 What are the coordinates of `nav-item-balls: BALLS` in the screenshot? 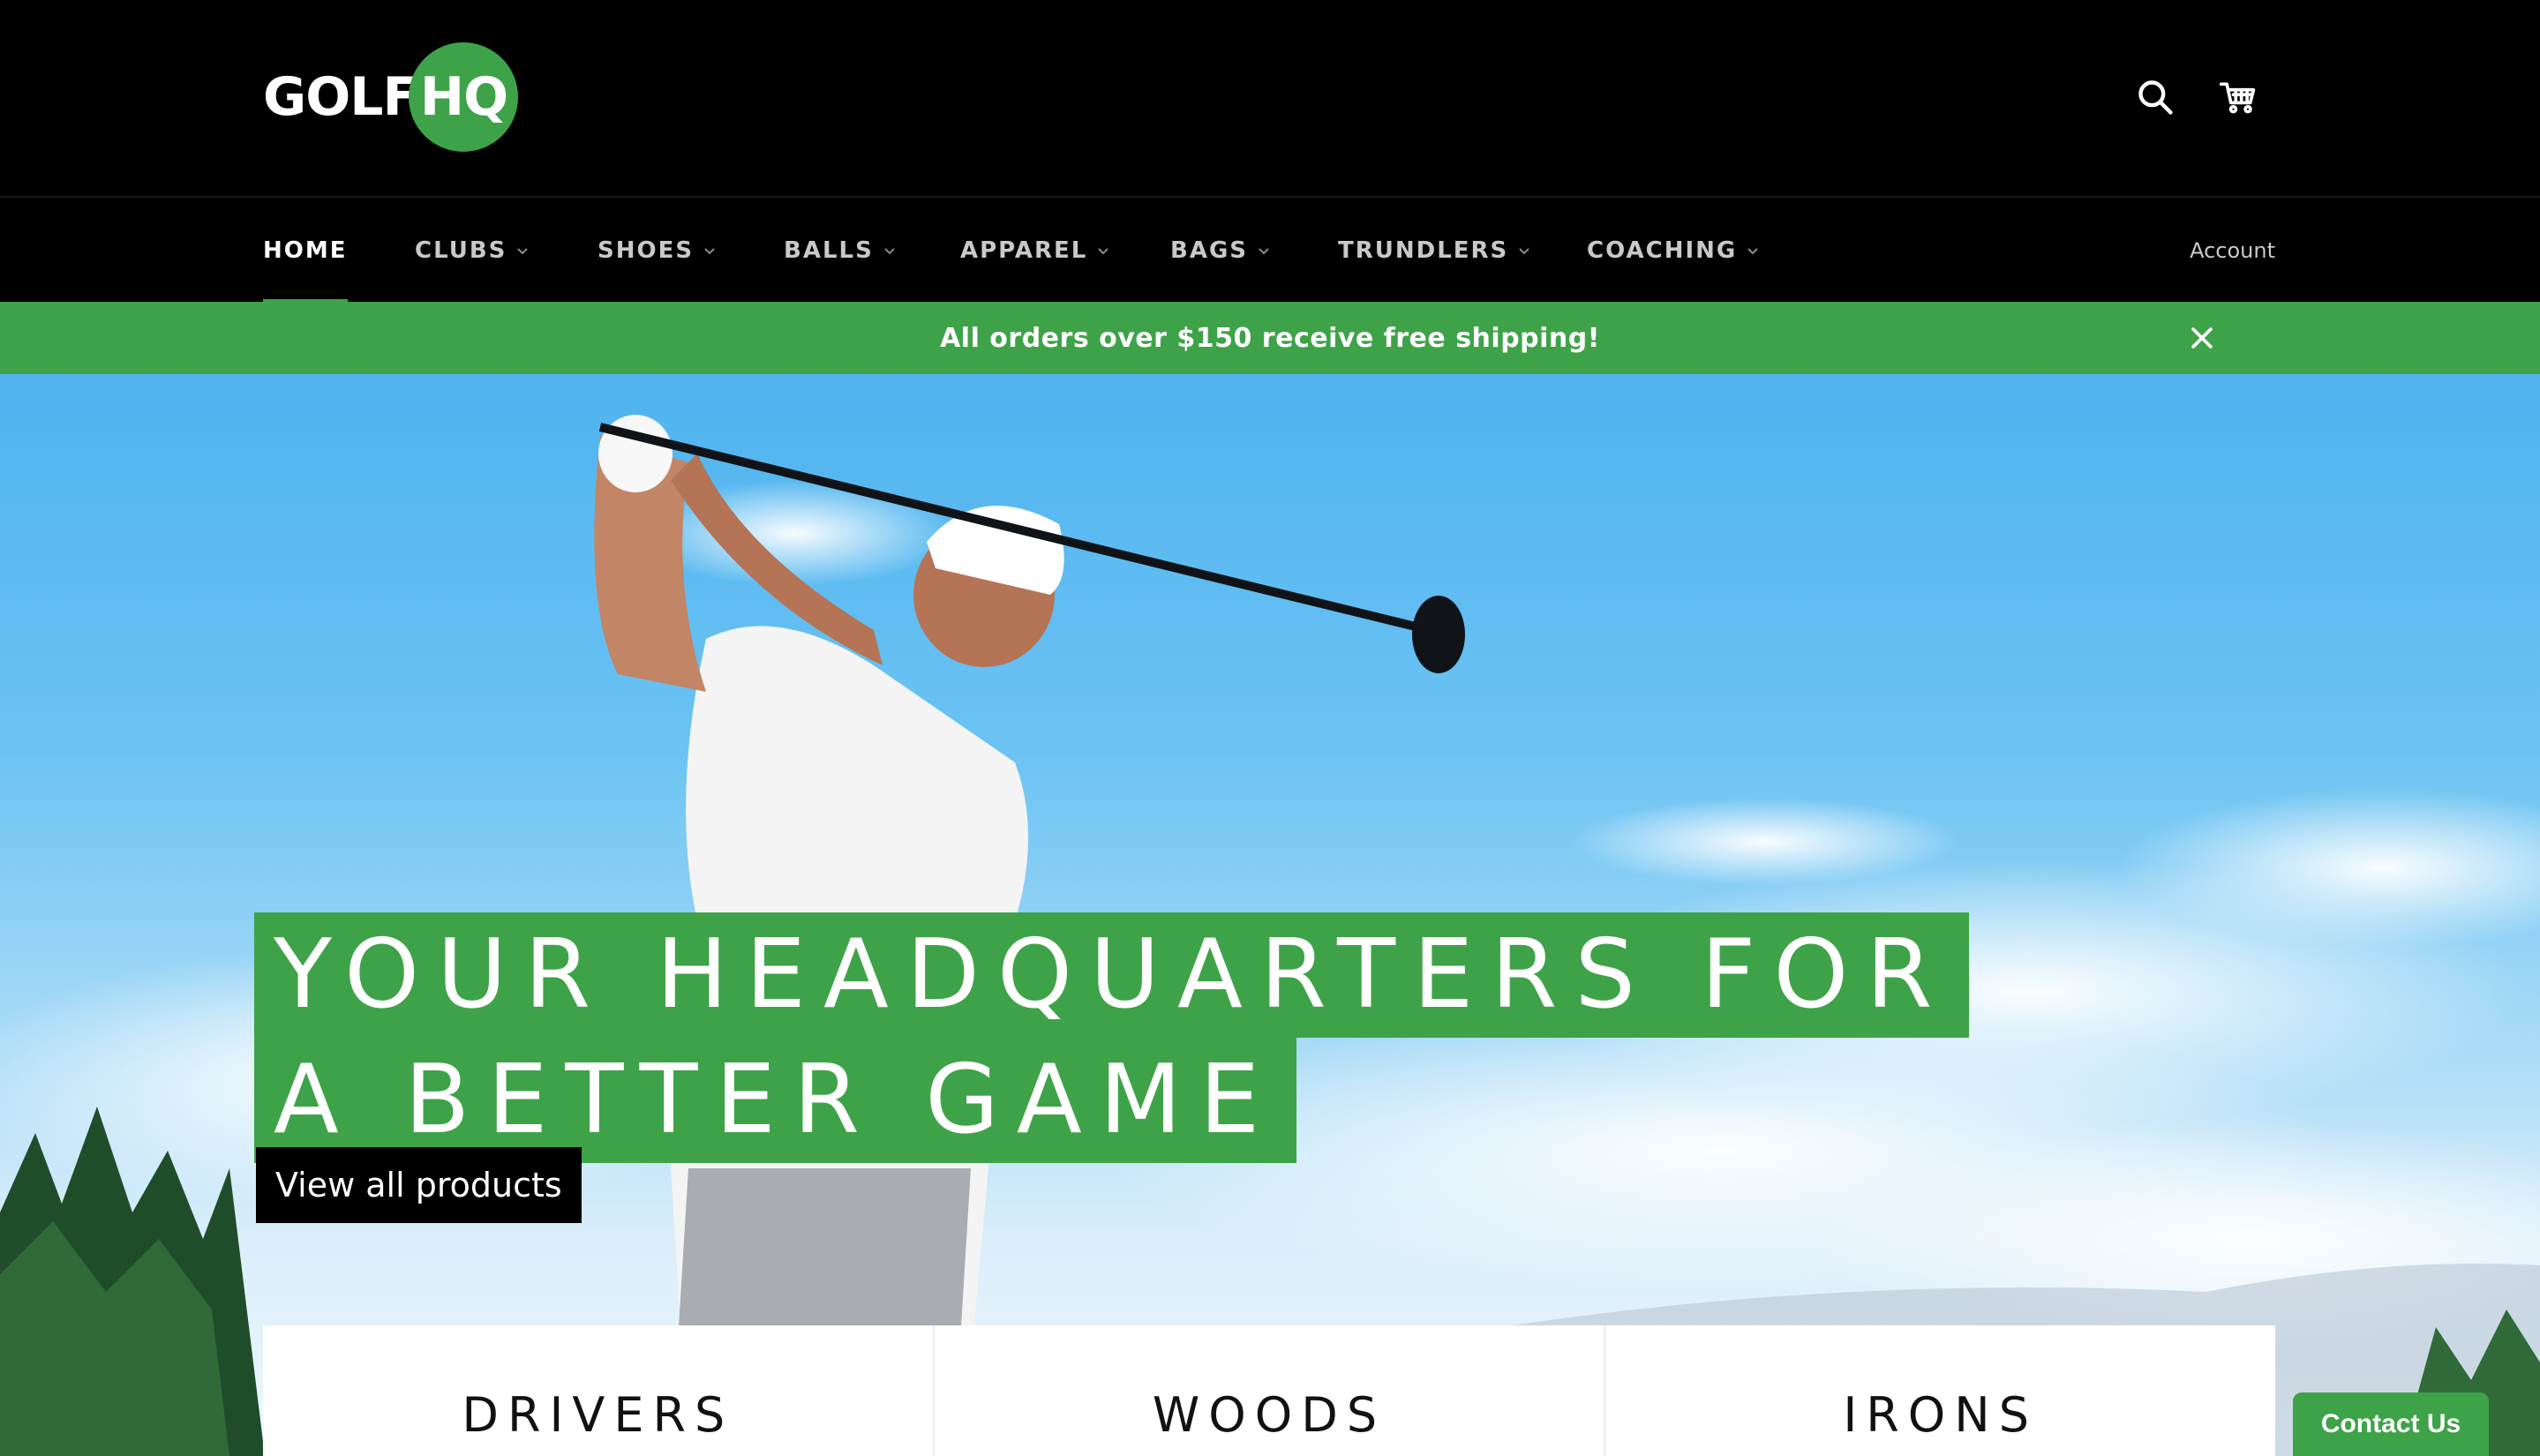 It's located at (840, 251).